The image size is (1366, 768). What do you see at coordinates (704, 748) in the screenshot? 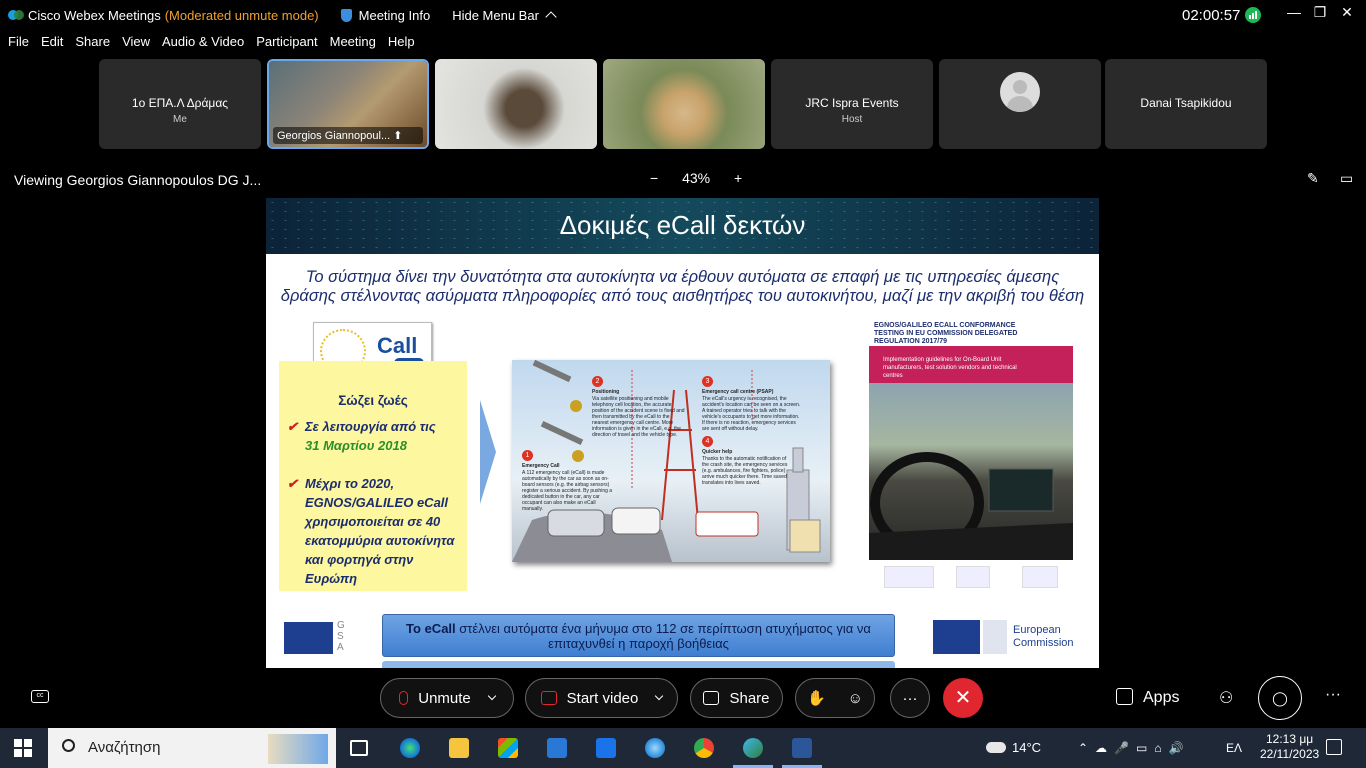
I see `chrome-icon` at bounding box center [704, 748].